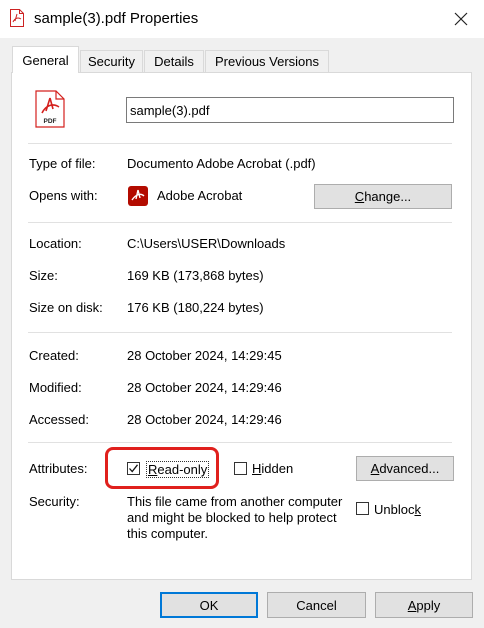 This screenshot has width=484, height=628. What do you see at coordinates (59, 419) in the screenshot?
I see `accessed-label: Accessed:` at bounding box center [59, 419].